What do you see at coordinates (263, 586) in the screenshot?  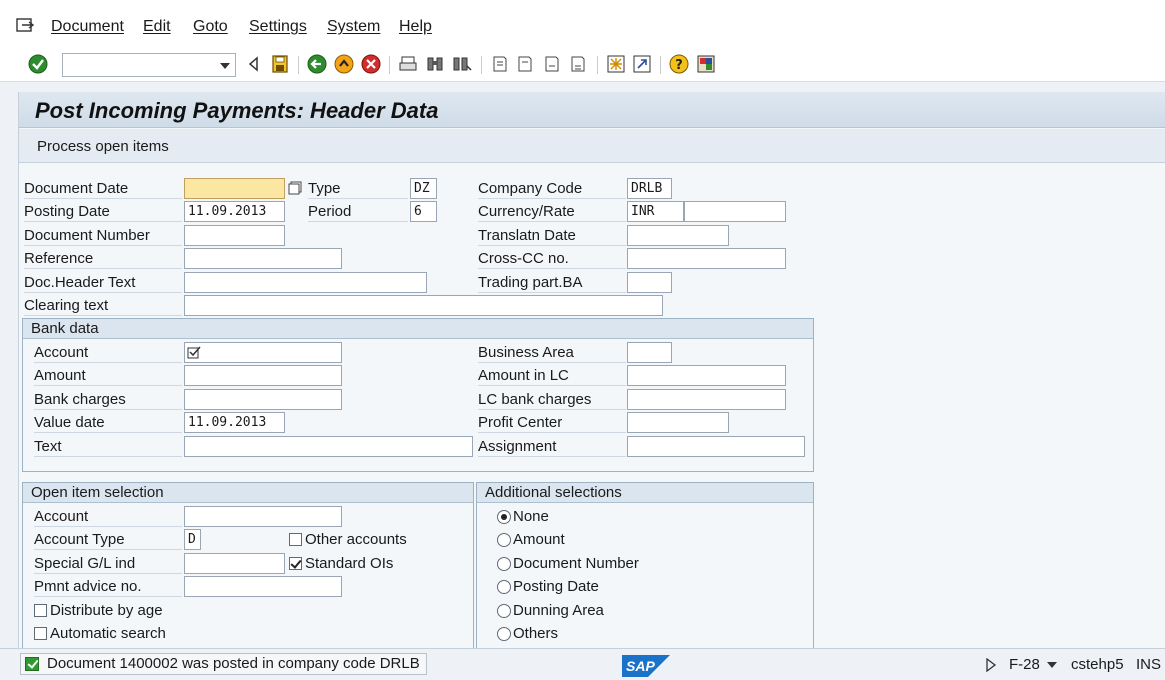 I see `pmnt-advice-no-input` at bounding box center [263, 586].